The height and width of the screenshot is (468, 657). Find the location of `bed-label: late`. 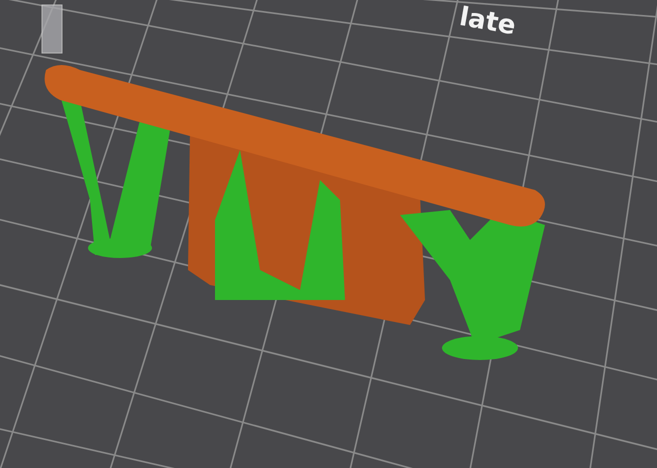

bed-label: late is located at coordinates (487, 22).